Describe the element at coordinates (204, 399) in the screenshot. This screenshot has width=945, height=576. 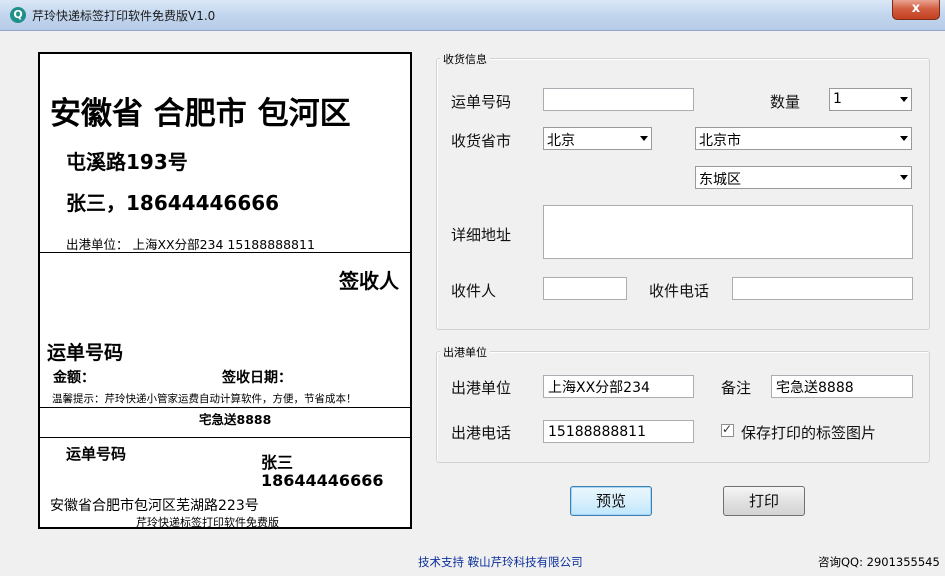
I see `label-tip: 温馨提示：芹玲快递小管家运费自动计算软件，方便，节省成本！` at that location.